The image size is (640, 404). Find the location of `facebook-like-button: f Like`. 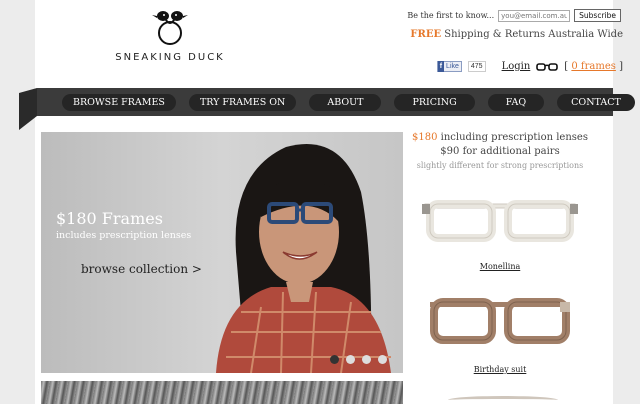

facebook-like-button: f Like is located at coordinates (449, 66).